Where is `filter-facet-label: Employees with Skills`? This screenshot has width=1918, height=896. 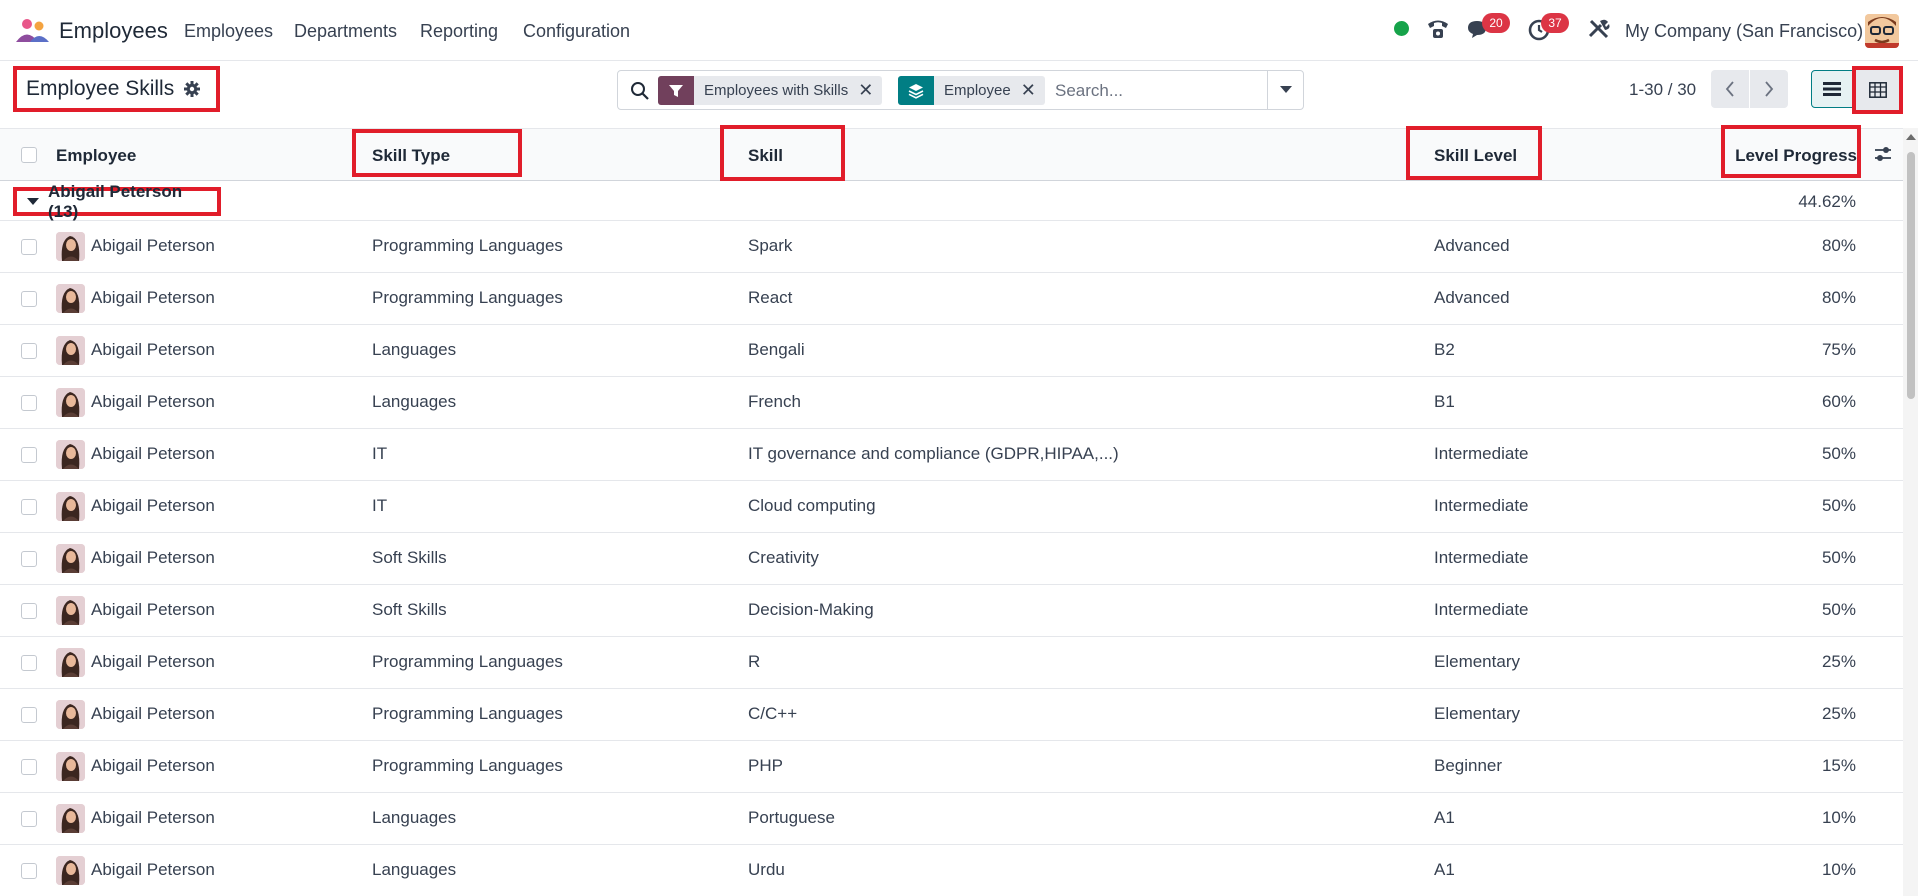
filter-facet-label: Employees with Skills is located at coordinates (776, 90).